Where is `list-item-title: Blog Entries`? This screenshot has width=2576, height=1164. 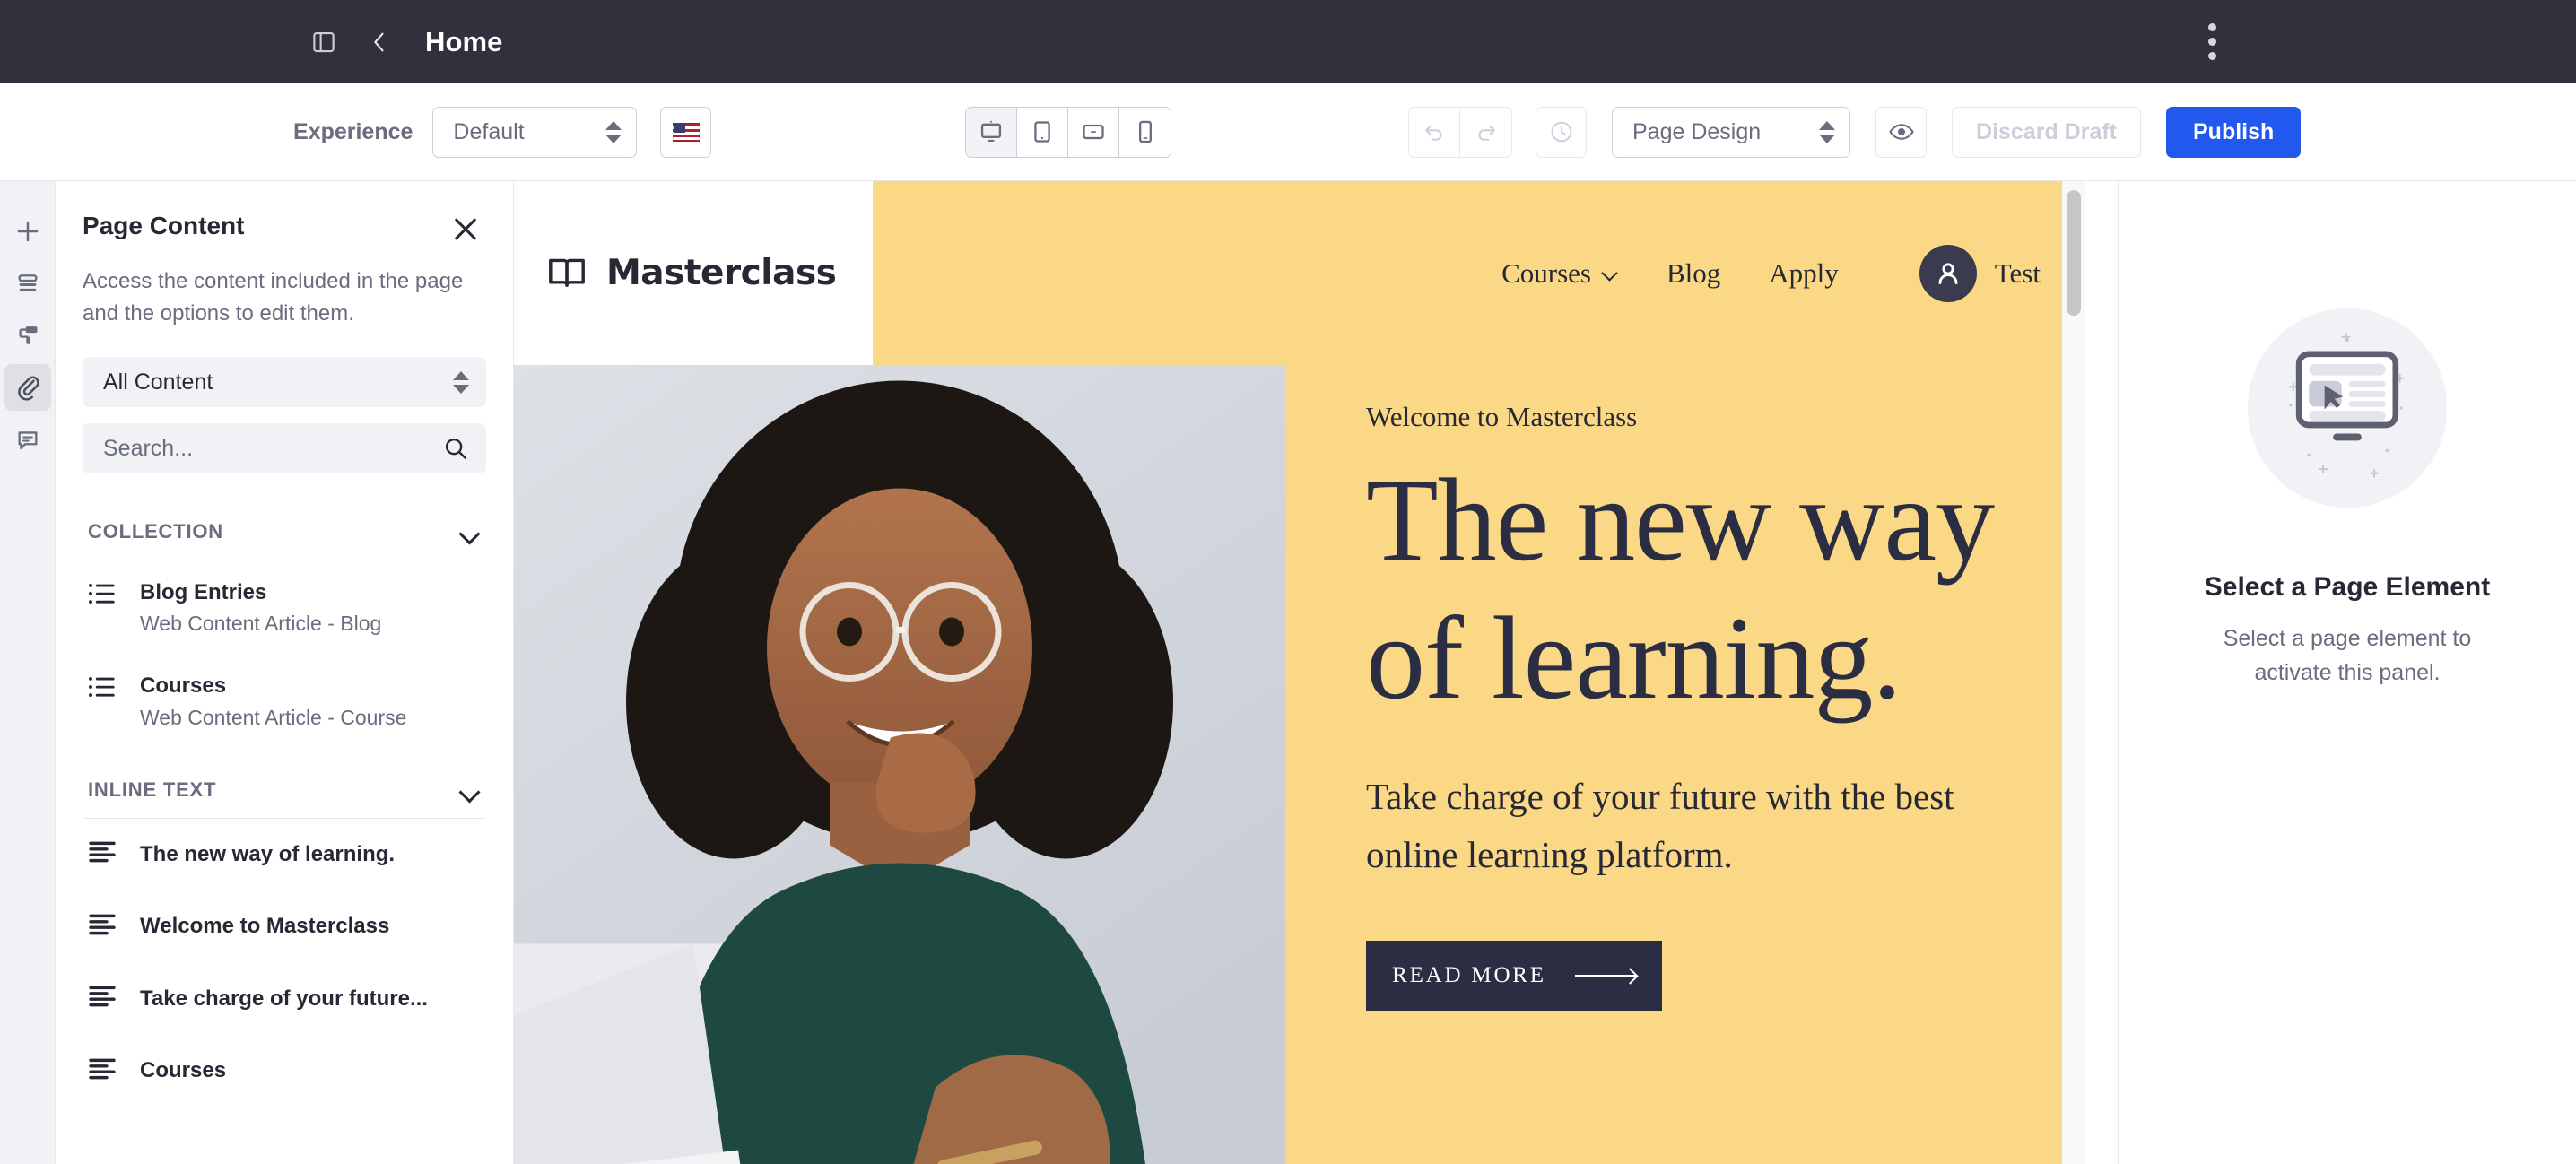
list-item-title: Blog Entries is located at coordinates (203, 592).